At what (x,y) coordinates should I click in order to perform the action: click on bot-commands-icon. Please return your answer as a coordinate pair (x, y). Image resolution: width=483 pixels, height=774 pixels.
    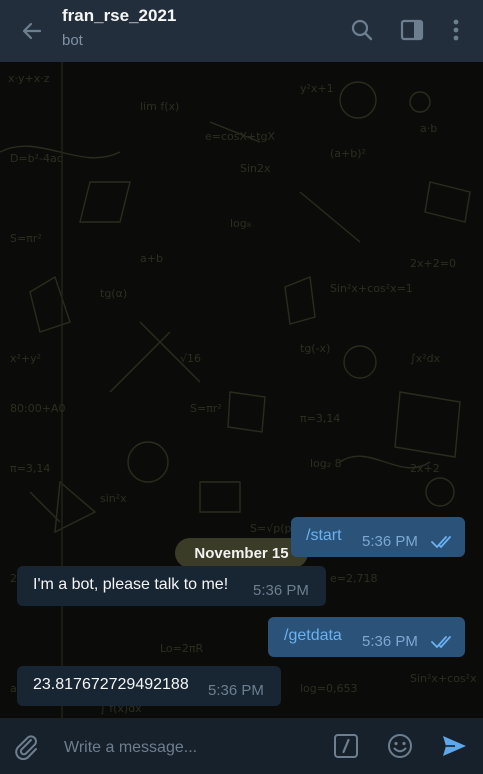
    Looking at the image, I should click on (346, 746).